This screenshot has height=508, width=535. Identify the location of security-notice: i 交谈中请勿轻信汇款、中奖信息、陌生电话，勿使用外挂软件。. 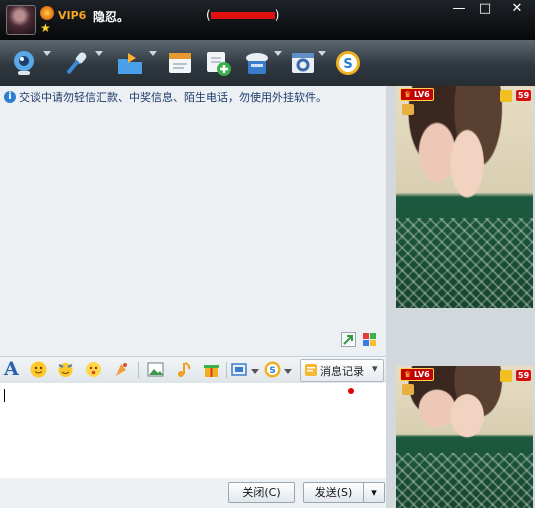
(193, 98).